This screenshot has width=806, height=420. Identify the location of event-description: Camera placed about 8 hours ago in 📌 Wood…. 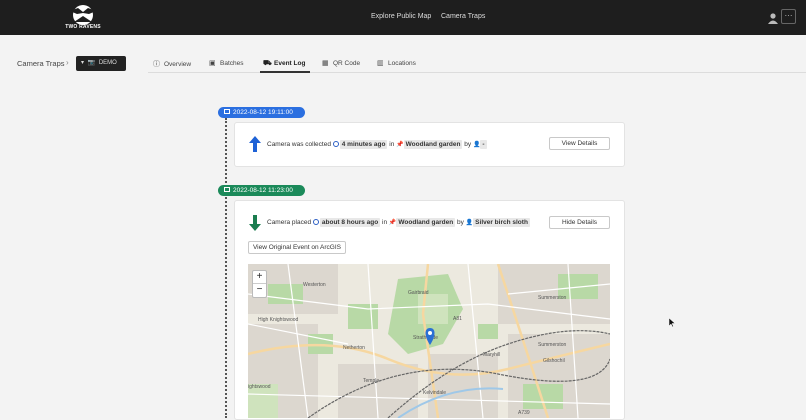
(398, 222).